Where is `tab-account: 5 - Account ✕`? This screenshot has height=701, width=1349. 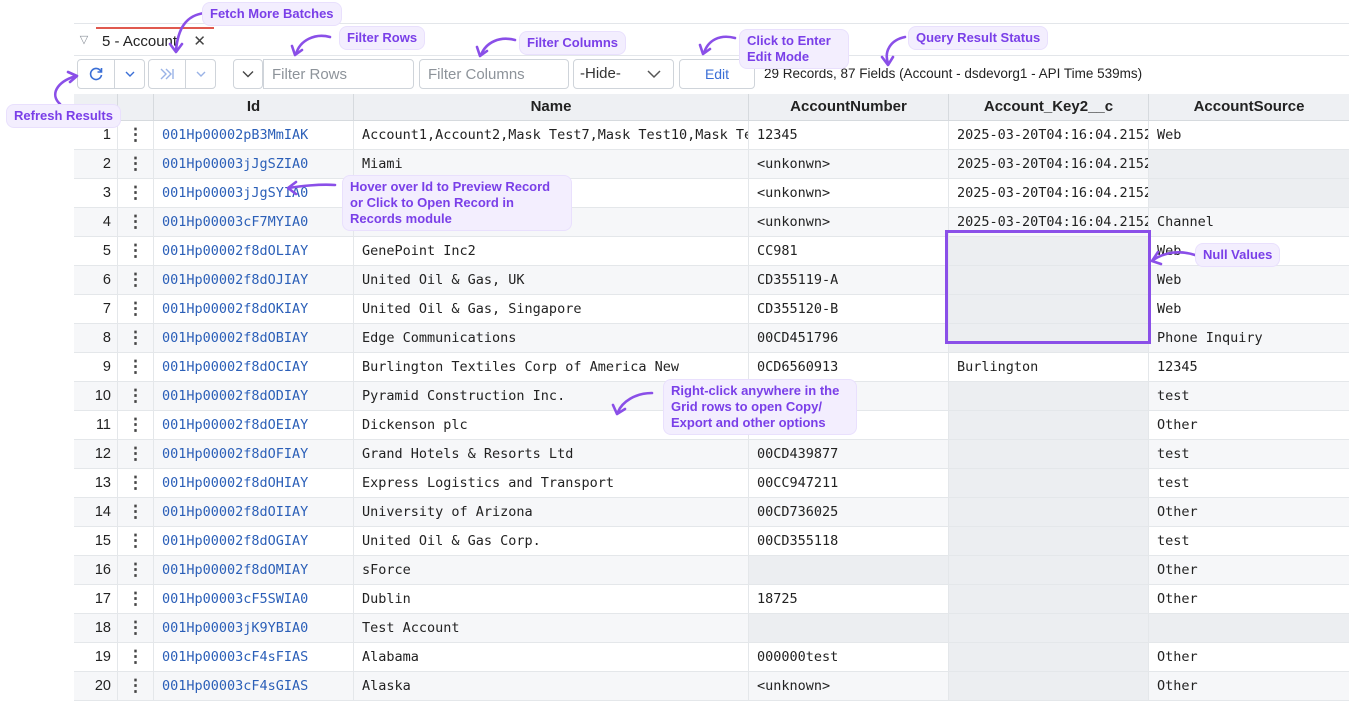
tab-account: 5 - Account ✕ is located at coordinates (155, 41).